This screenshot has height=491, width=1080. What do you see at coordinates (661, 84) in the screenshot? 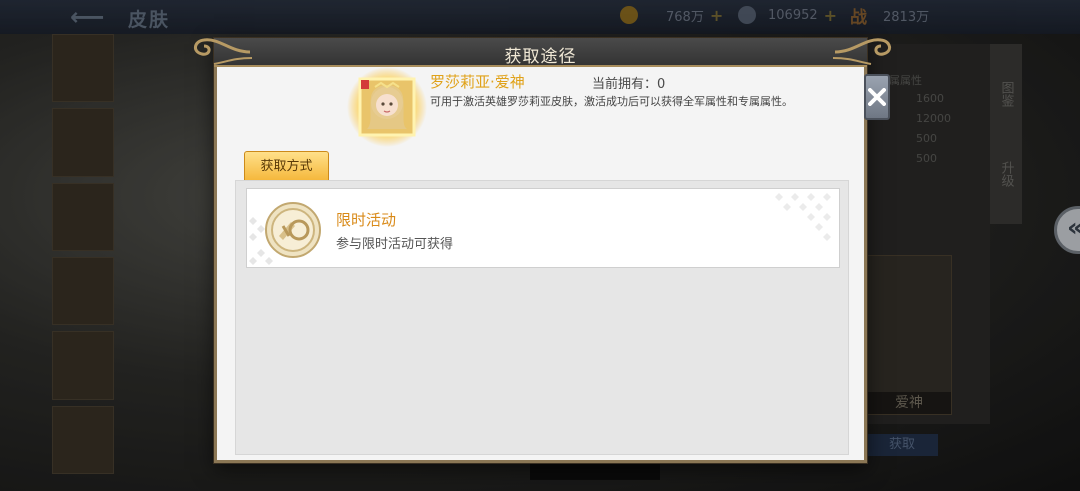
I see `owned-value: 0` at bounding box center [661, 84].